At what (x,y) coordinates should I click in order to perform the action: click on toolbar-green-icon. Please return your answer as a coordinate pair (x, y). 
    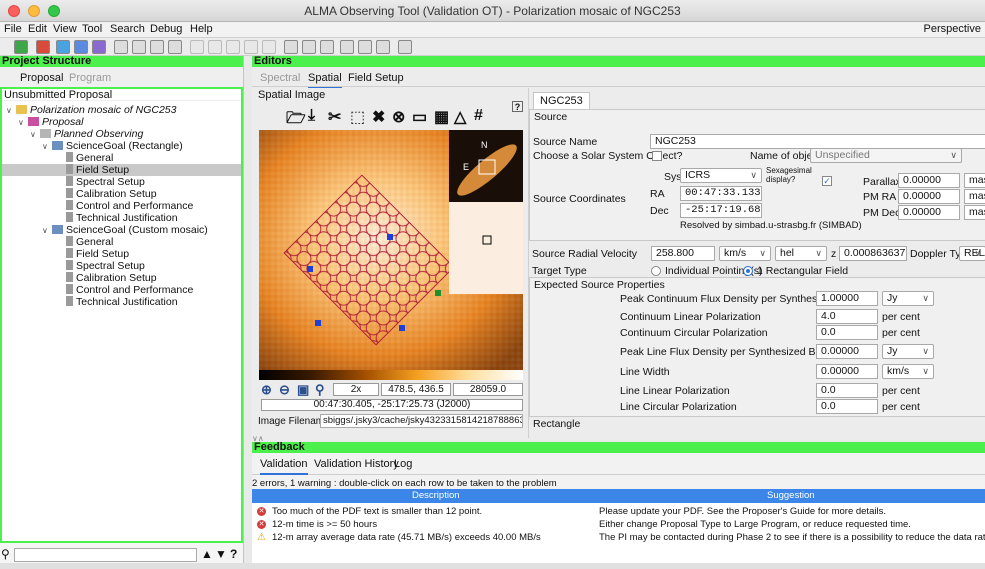
    Looking at the image, I should click on (21, 47).